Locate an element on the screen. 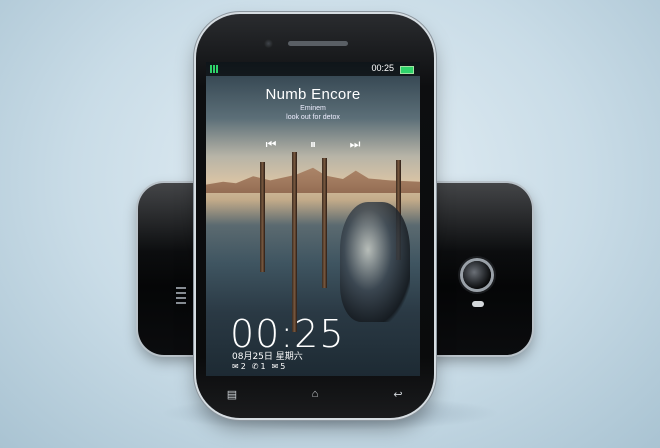 This screenshot has width=660, height=448. music-controls: ⏮ ⏸ ⏭ is located at coordinates (313, 144).